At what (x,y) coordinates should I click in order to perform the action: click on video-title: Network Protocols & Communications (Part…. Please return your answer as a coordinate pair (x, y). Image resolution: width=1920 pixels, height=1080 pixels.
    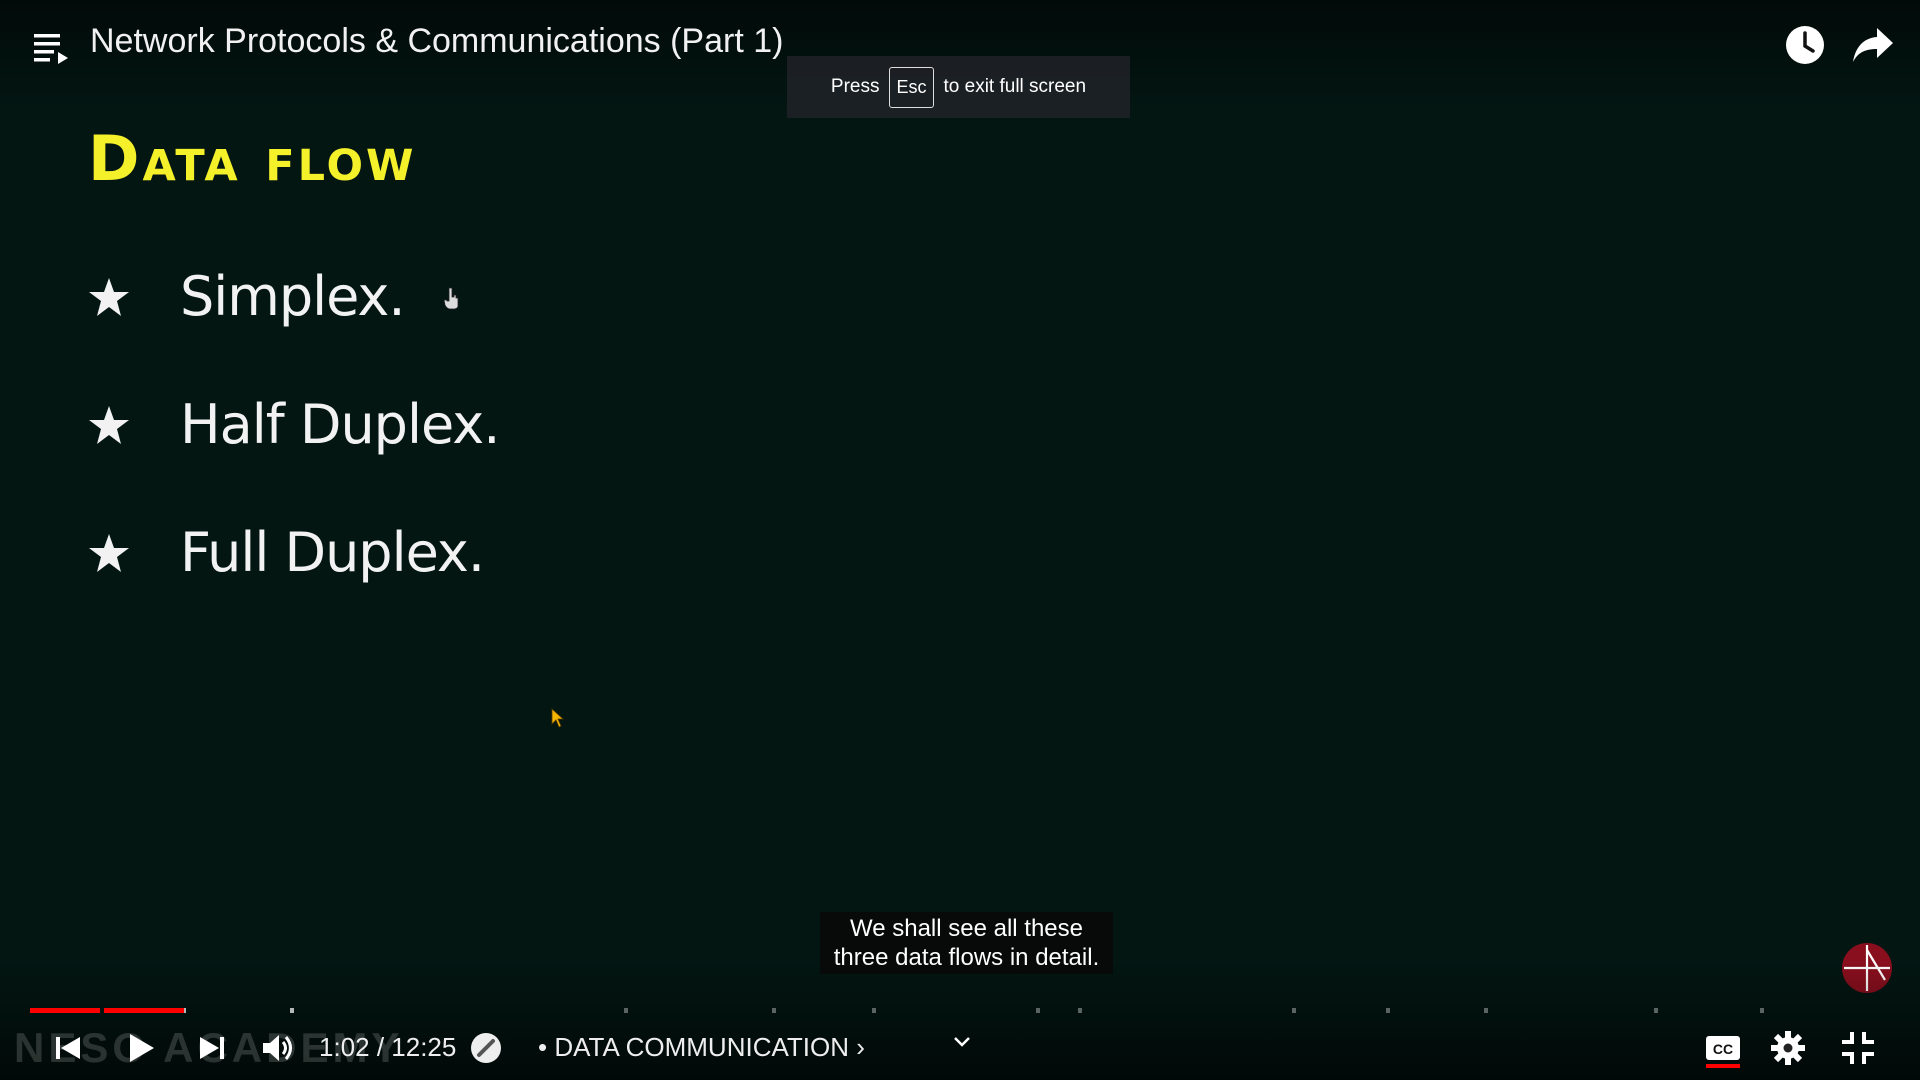
    Looking at the image, I should click on (436, 41).